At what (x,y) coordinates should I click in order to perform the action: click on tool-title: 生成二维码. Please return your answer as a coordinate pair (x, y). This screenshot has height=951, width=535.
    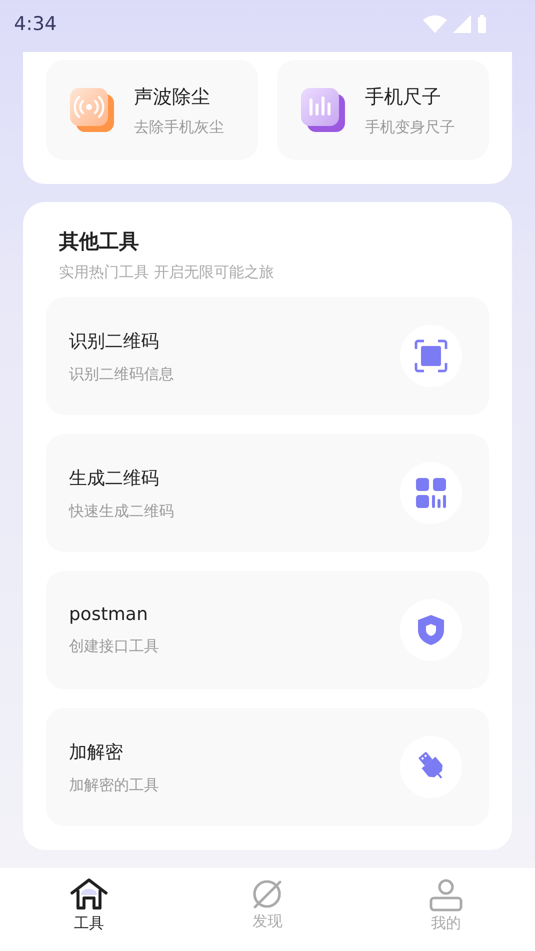
    Looking at the image, I should click on (114, 478).